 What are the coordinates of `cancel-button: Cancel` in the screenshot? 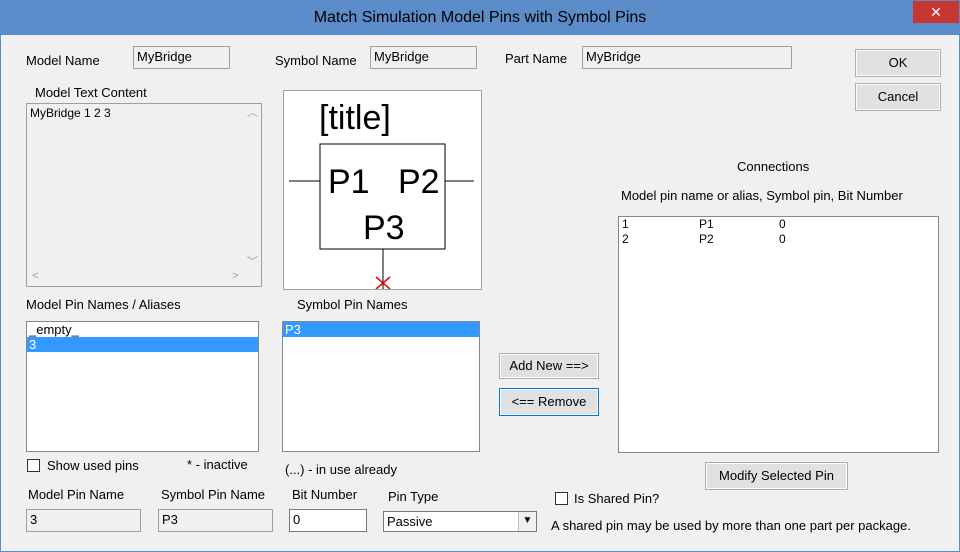 It's located at (898, 97).